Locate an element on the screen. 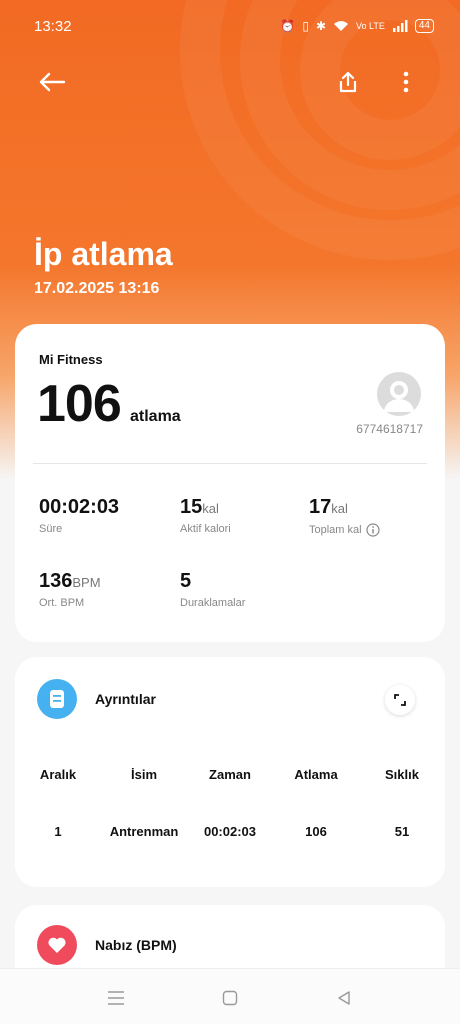 The width and height of the screenshot is (460, 1024). stat-label: Toplam kal is located at coordinates (335, 530).